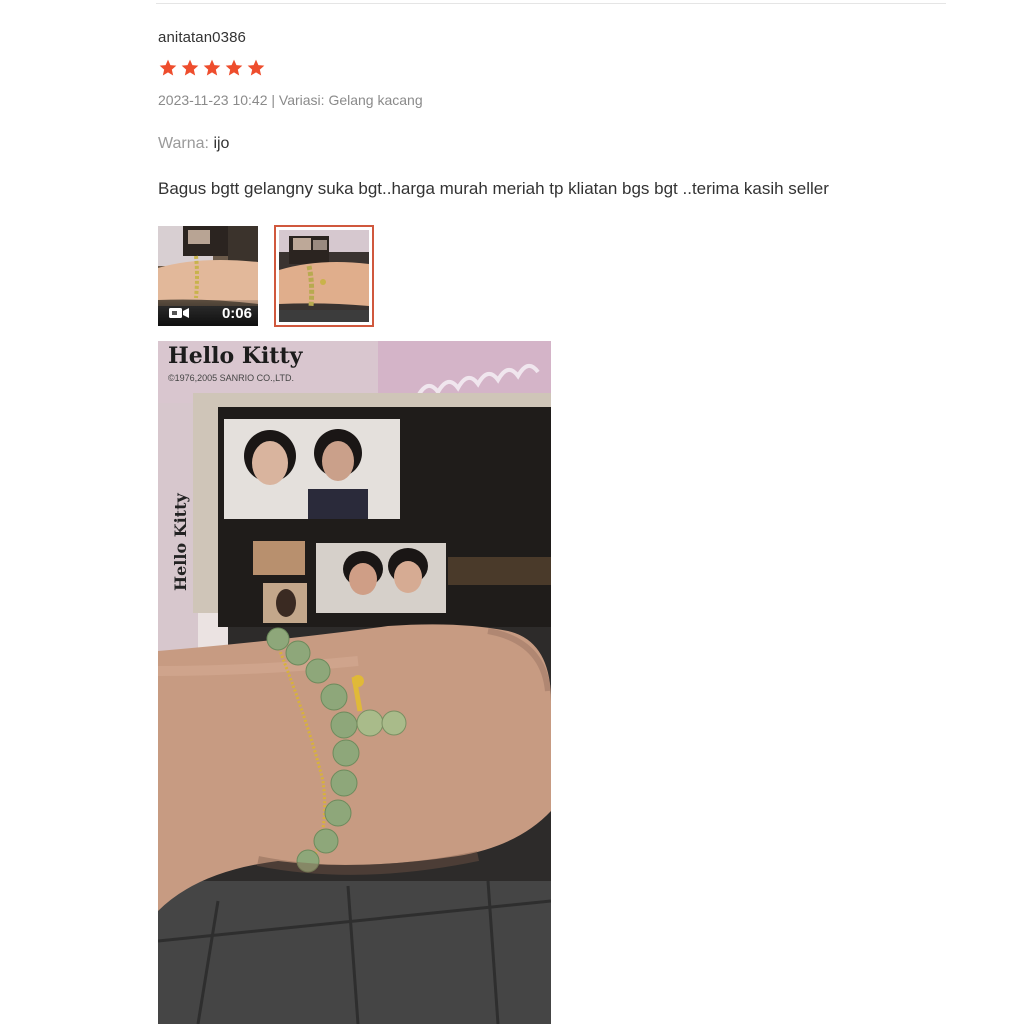  I want to click on image-thumbnail-image, so click(324, 276).